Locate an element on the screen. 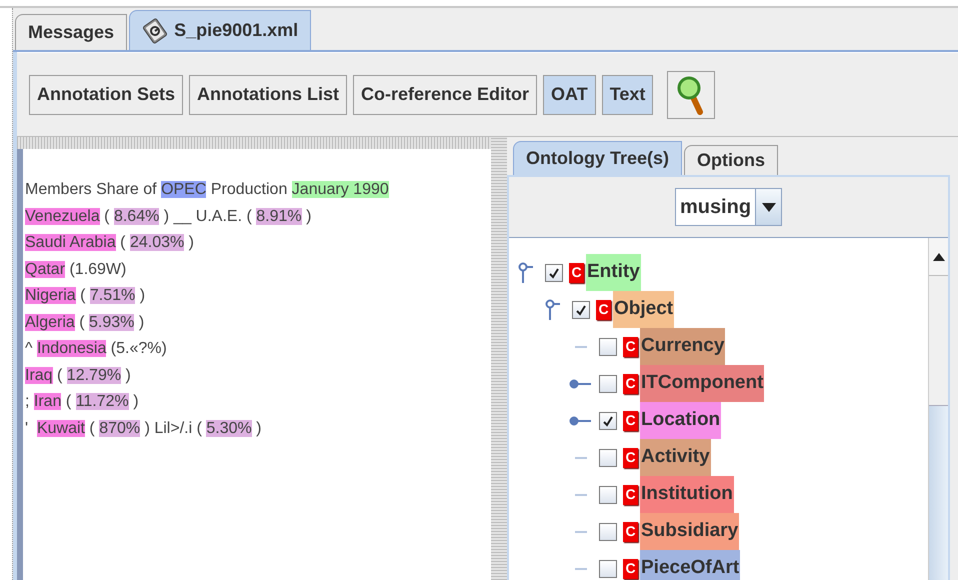  panel-tab: Options is located at coordinates (731, 160).